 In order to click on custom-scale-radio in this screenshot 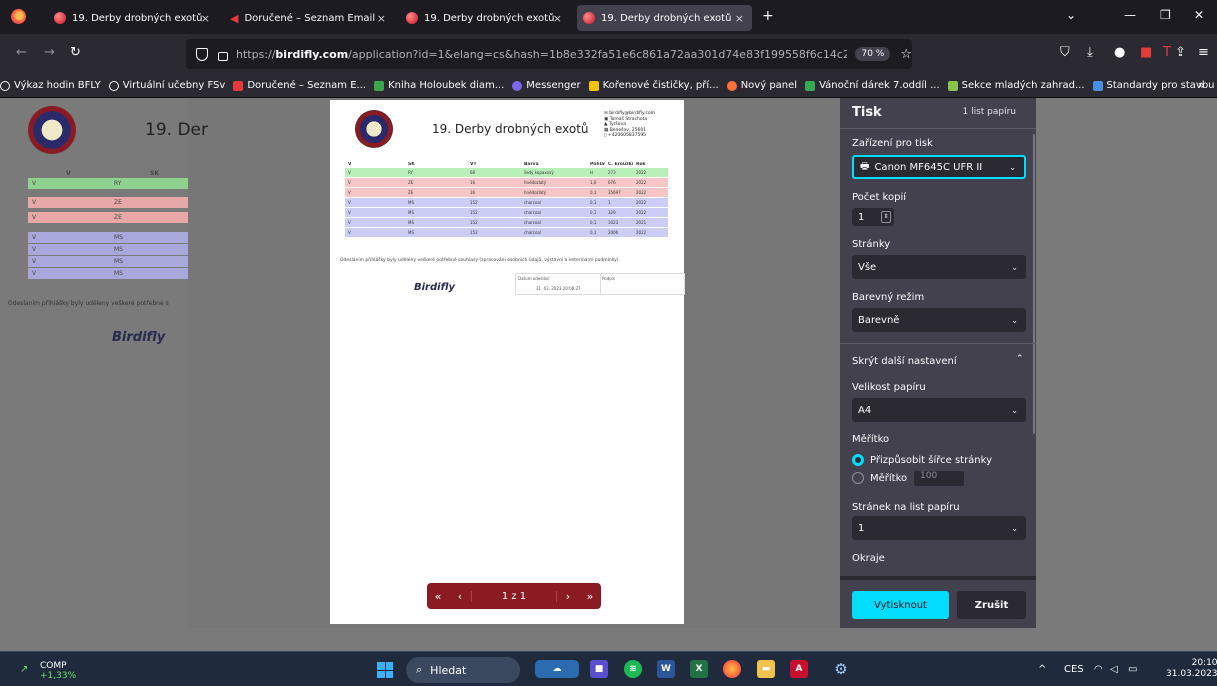, I will do `click(858, 478)`.